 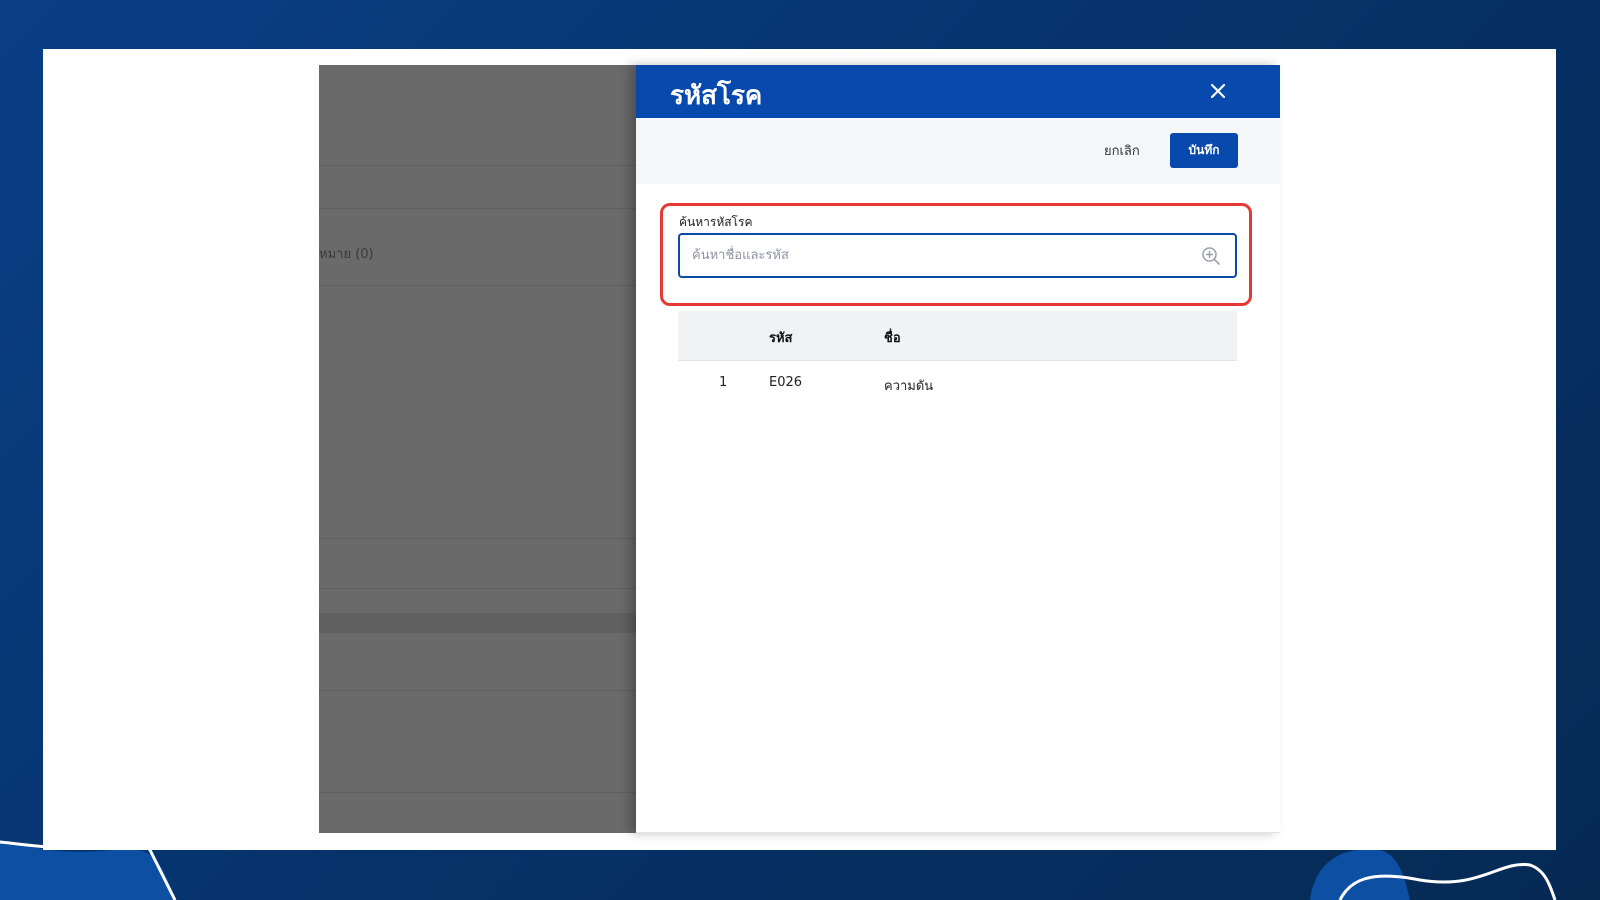 What do you see at coordinates (942, 255) in the screenshot?
I see `search-input` at bounding box center [942, 255].